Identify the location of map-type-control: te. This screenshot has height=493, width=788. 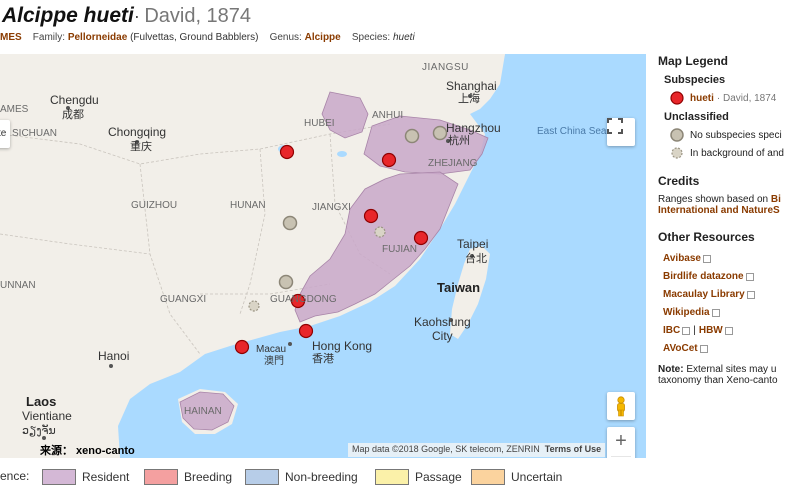
(5, 134).